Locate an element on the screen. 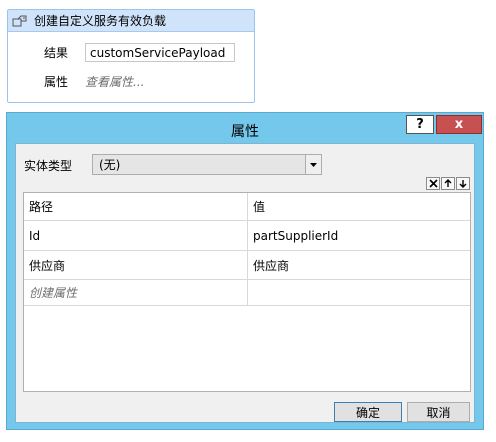  move-down-icon is located at coordinates (463, 183).